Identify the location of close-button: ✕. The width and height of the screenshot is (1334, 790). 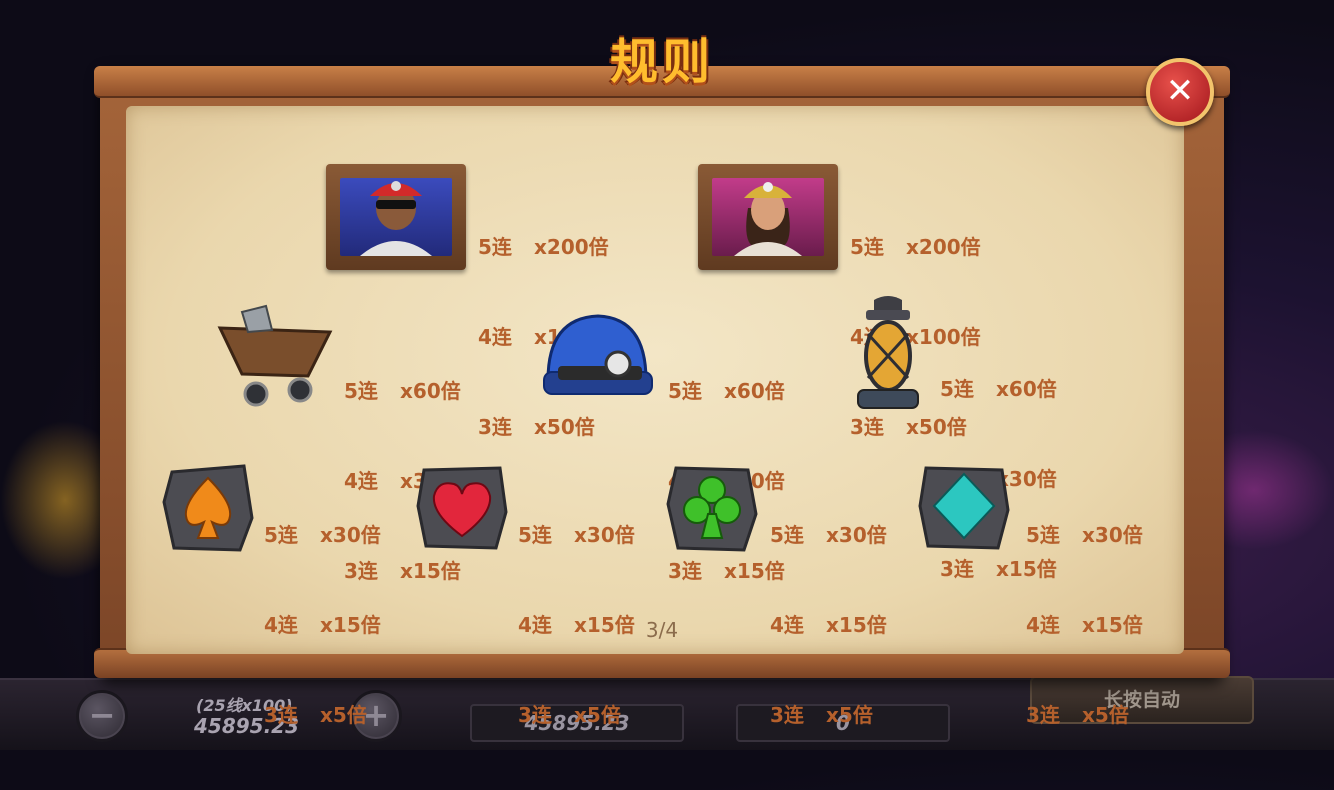
(1180, 92).